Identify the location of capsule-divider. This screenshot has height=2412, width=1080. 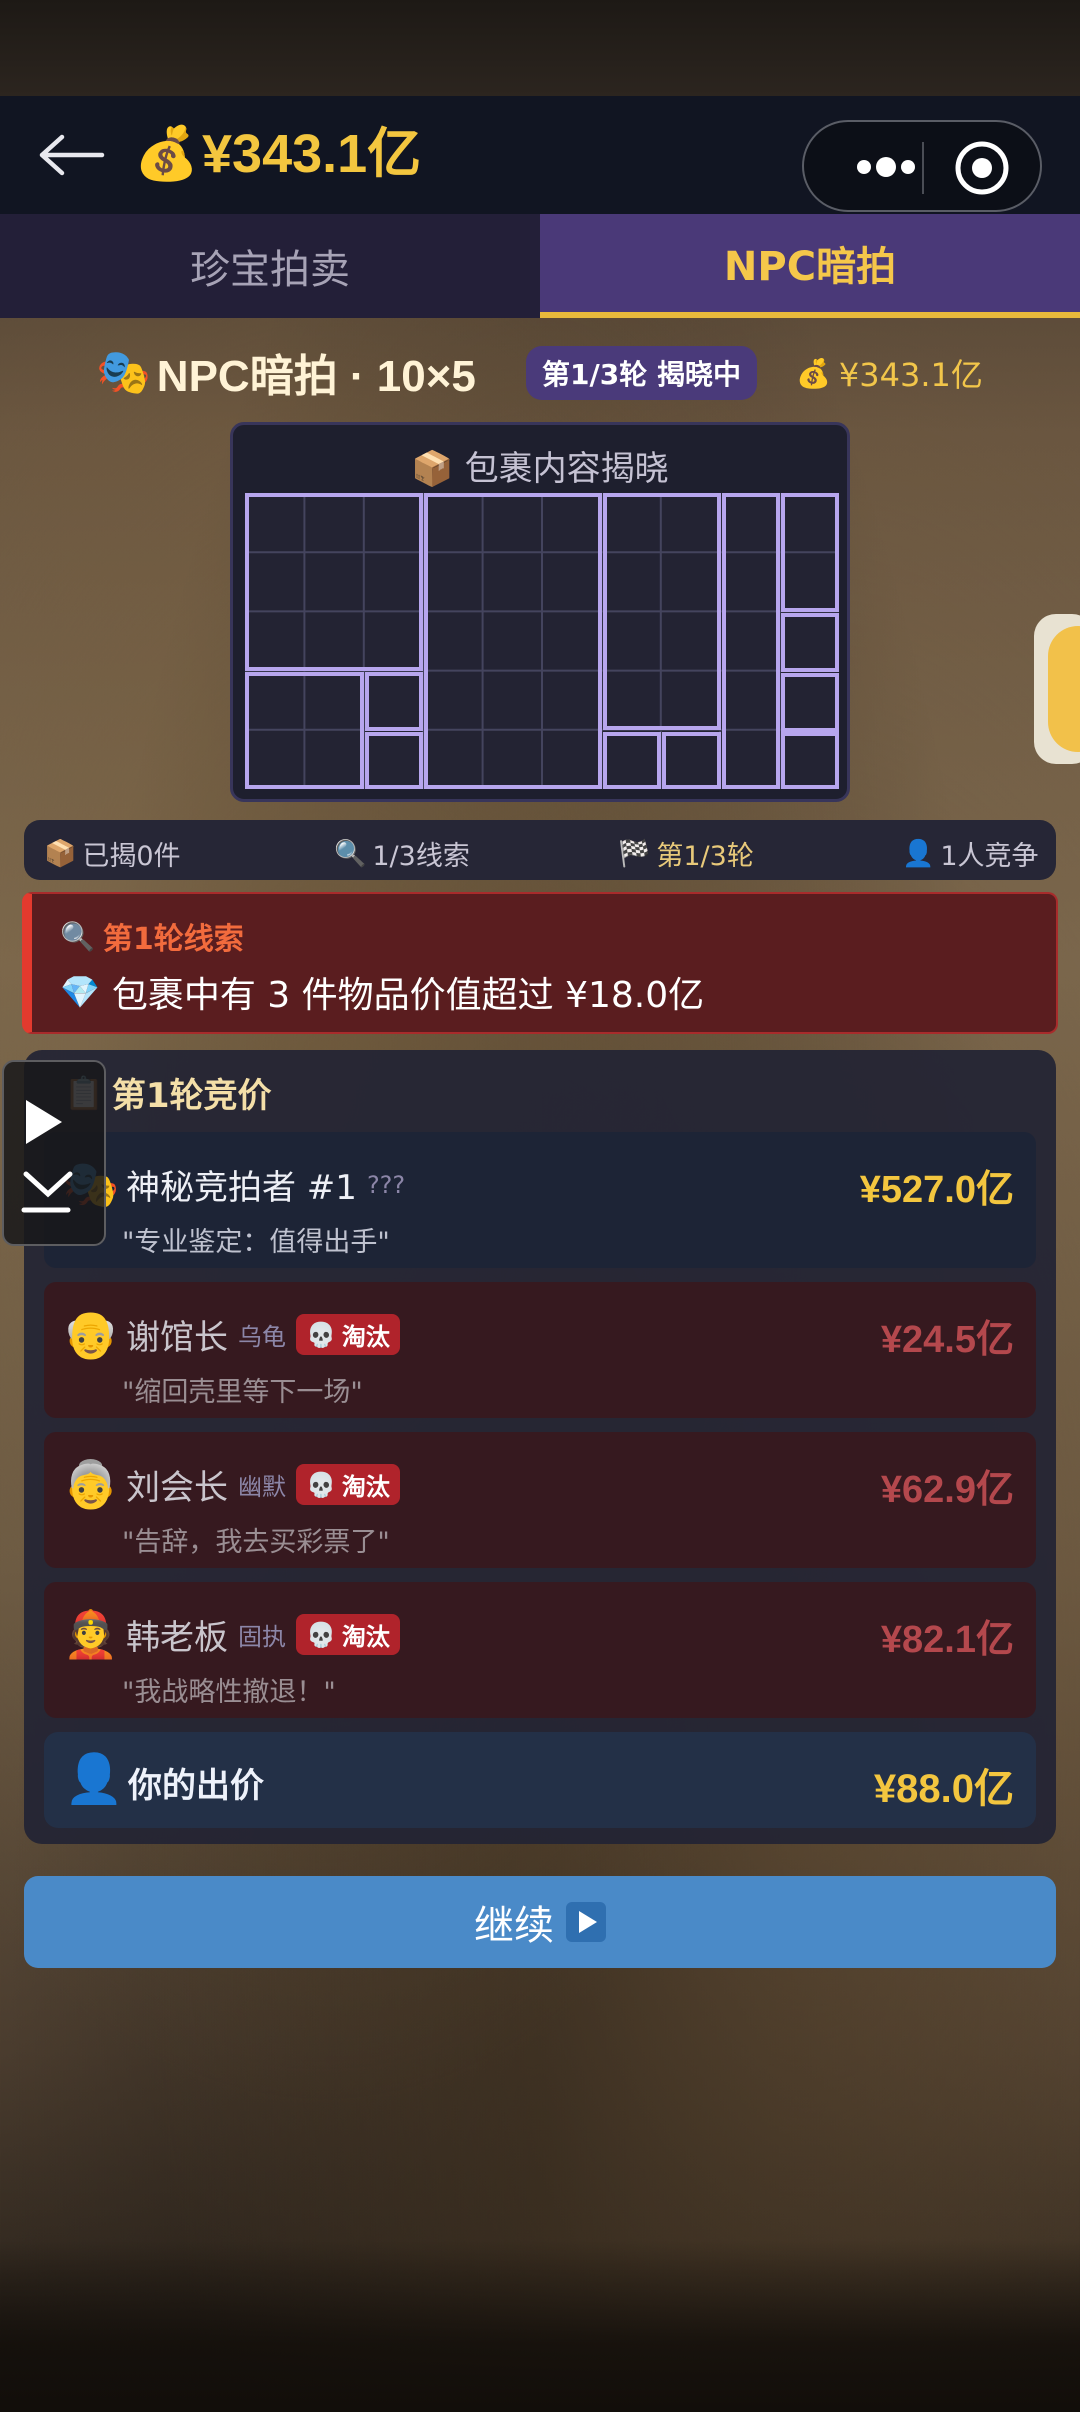
(923, 168).